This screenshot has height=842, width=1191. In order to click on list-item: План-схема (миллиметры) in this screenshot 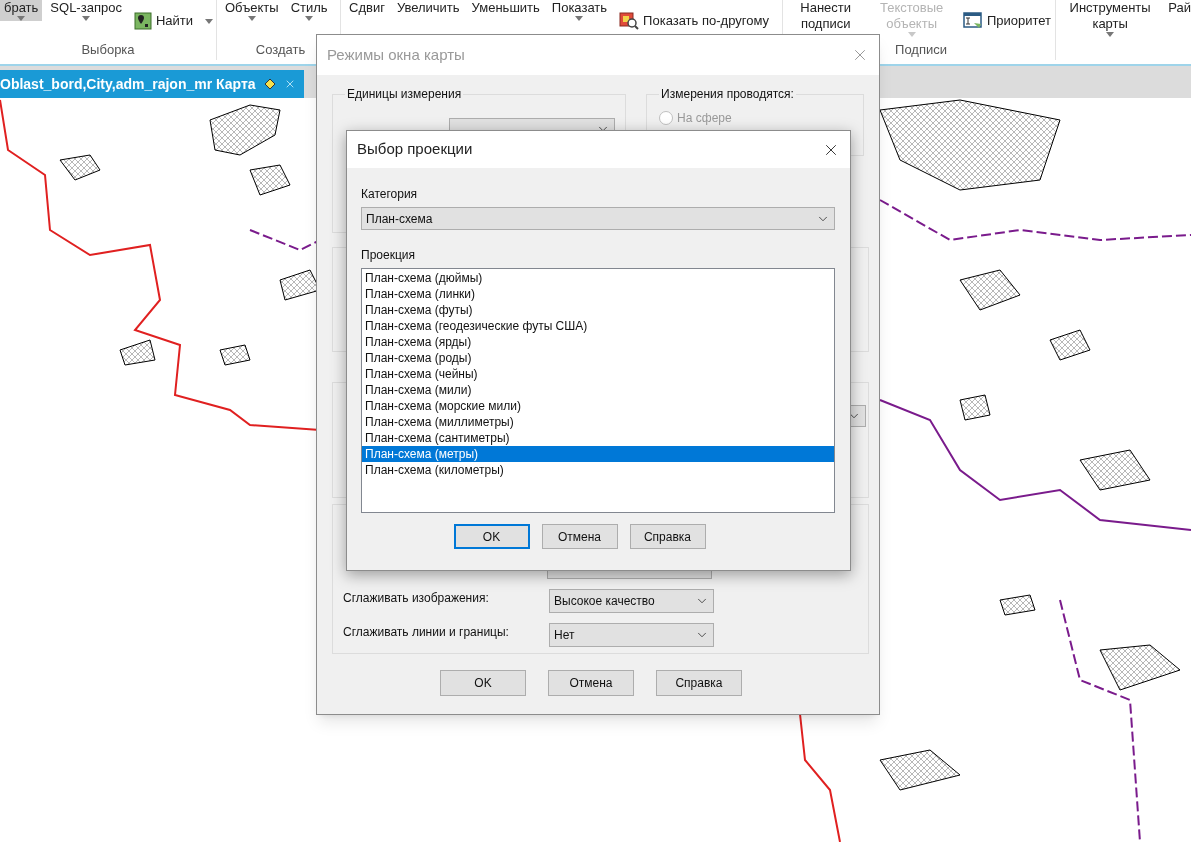, I will do `click(598, 422)`.